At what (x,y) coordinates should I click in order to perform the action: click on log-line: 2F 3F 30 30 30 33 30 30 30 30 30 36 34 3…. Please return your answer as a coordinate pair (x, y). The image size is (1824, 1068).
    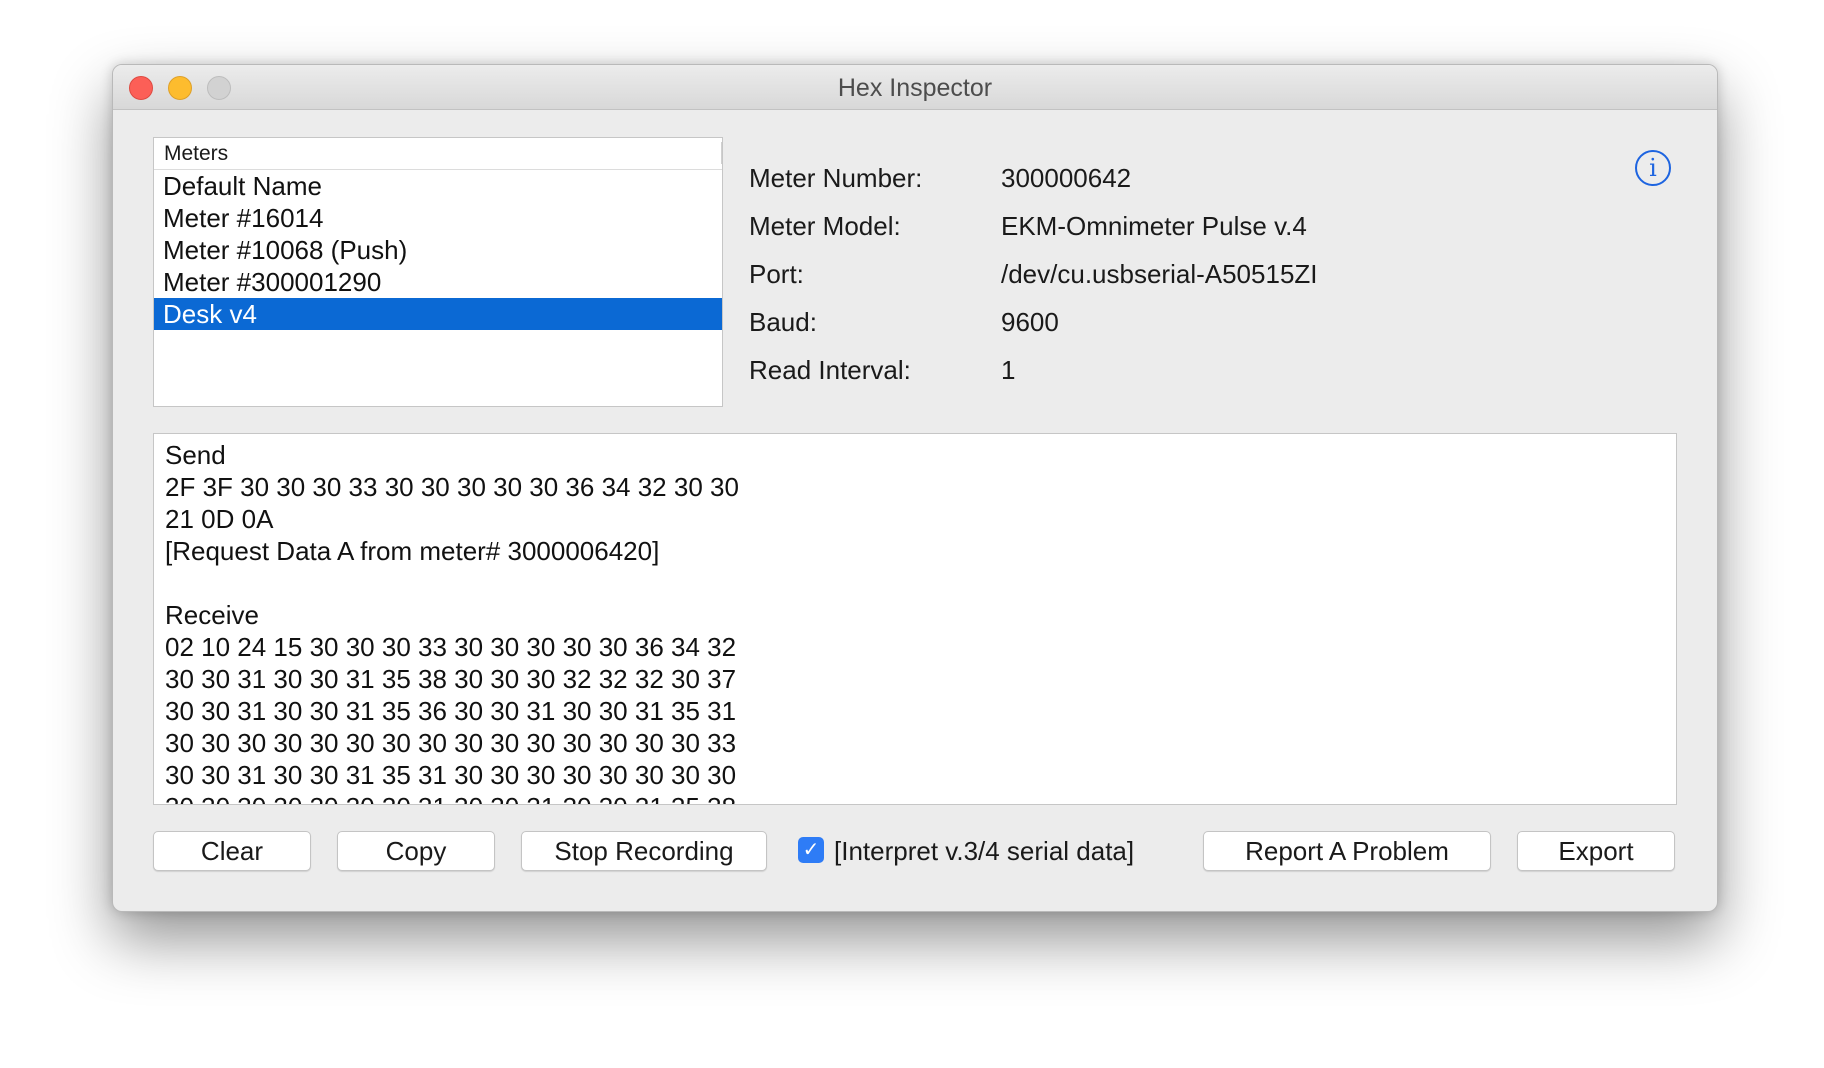
    Looking at the image, I should click on (452, 487).